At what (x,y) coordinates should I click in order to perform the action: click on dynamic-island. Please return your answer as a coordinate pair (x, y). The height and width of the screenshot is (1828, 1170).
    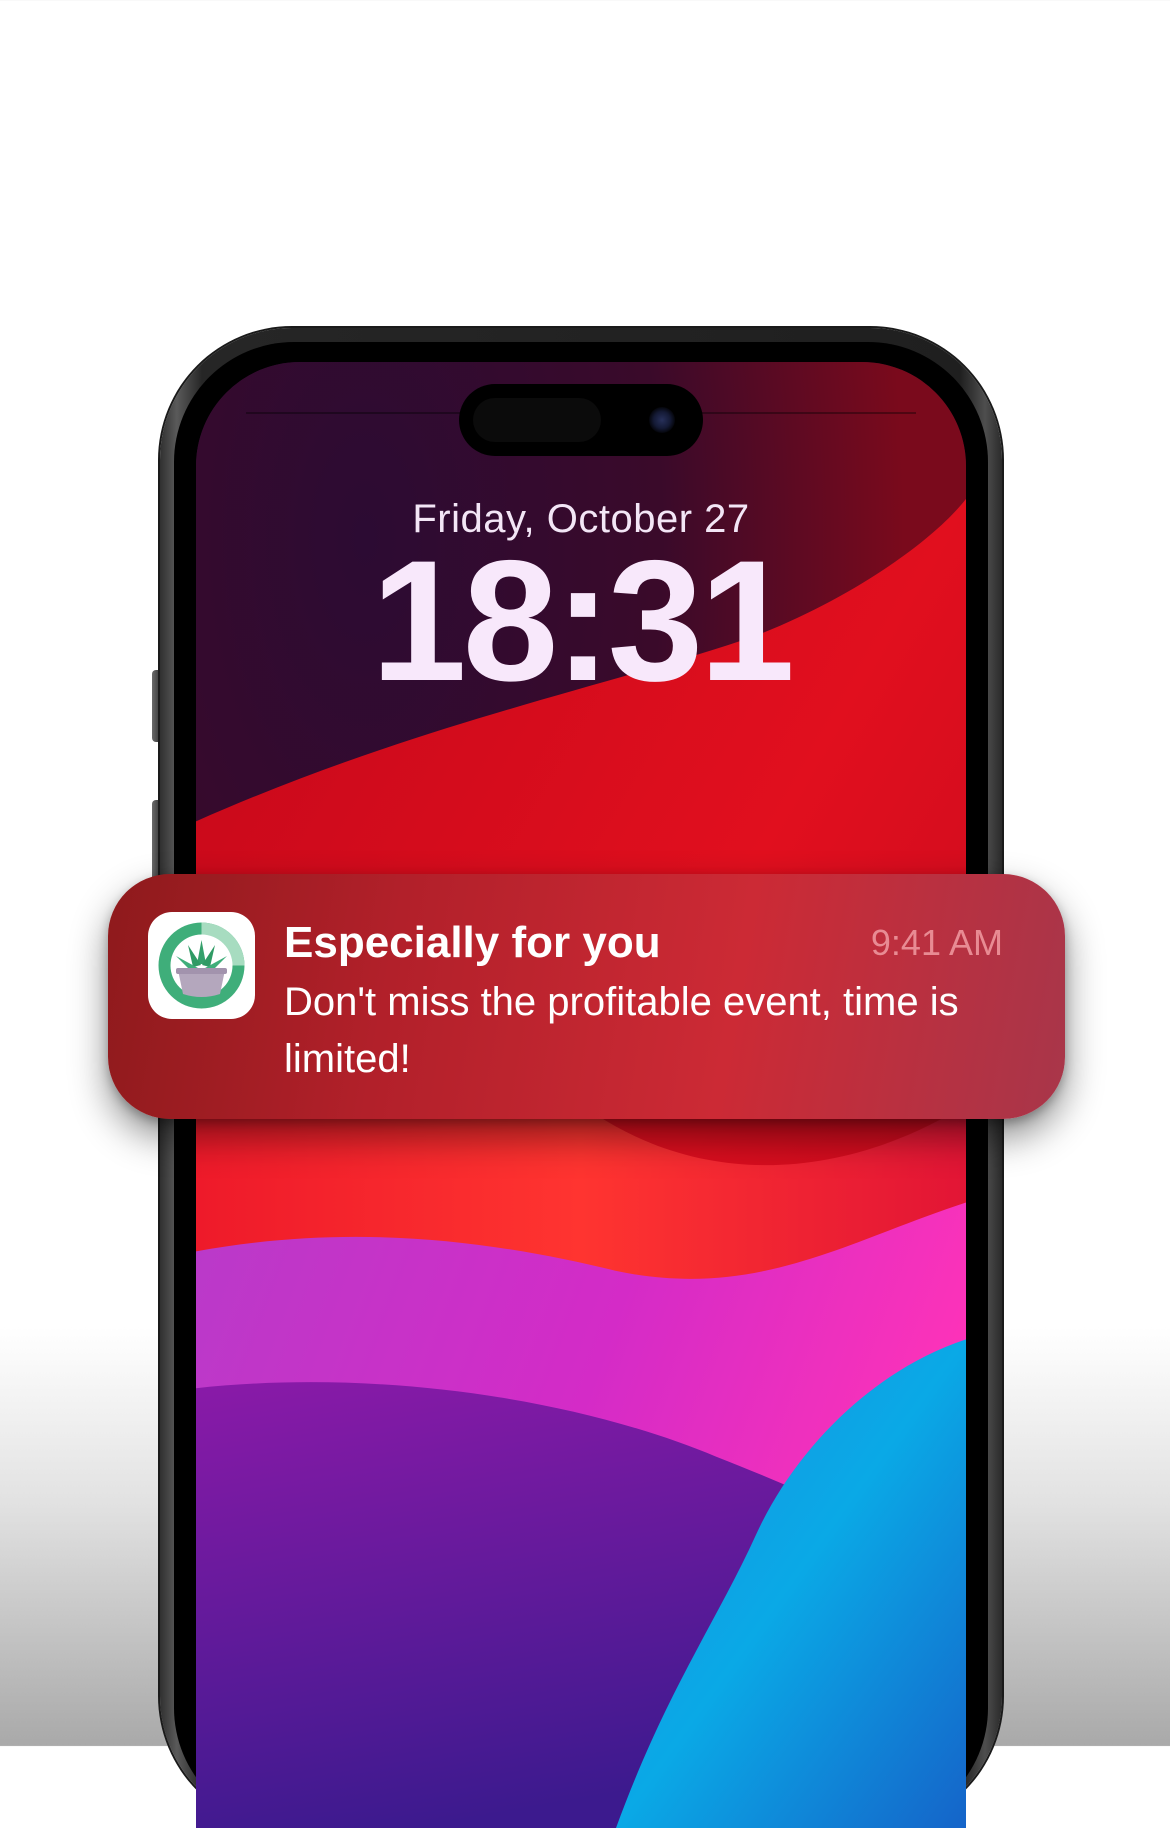
    Looking at the image, I should click on (581, 420).